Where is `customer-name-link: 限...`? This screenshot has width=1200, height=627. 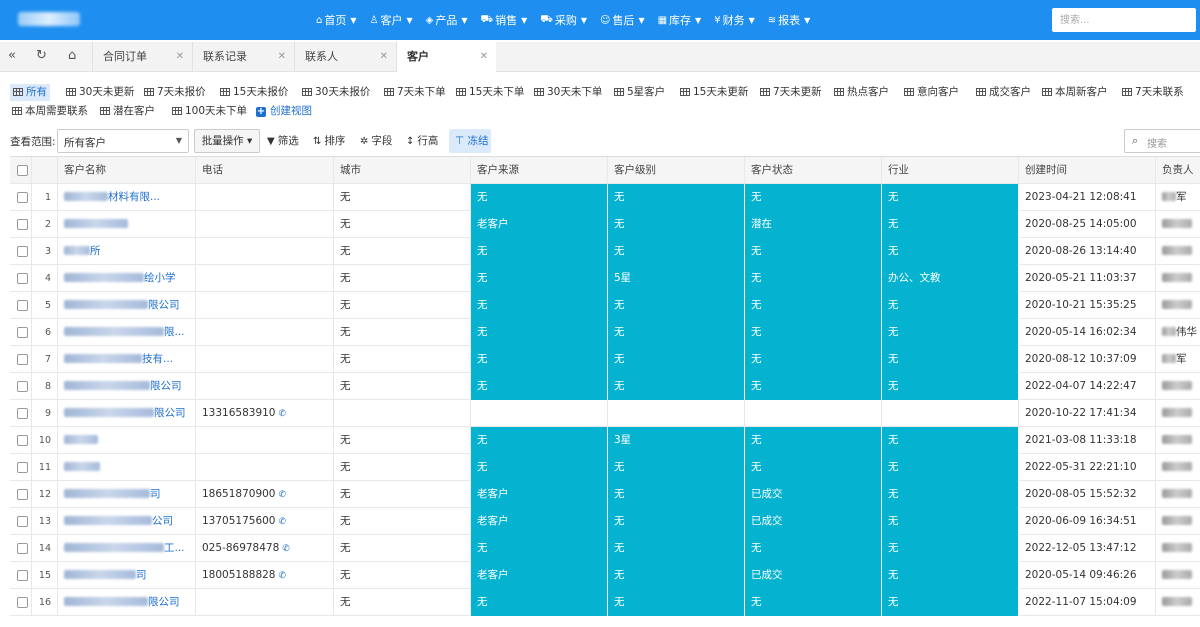 customer-name-link: 限... is located at coordinates (174, 332).